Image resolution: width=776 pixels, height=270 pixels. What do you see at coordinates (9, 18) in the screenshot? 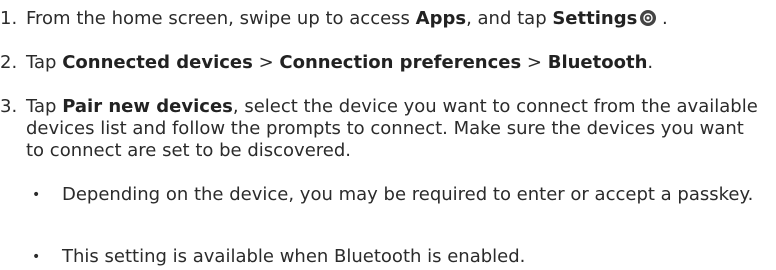
I see `step-number: 1.` at bounding box center [9, 18].